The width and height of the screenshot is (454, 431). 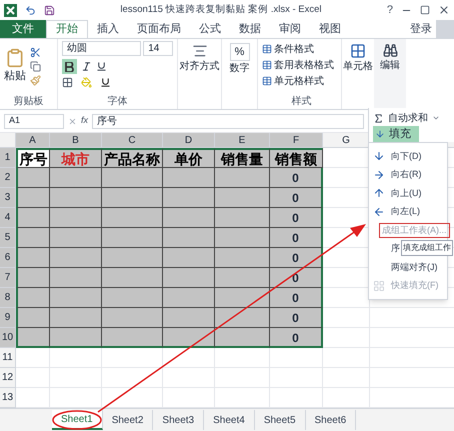 I want to click on close-icon, so click(x=444, y=10).